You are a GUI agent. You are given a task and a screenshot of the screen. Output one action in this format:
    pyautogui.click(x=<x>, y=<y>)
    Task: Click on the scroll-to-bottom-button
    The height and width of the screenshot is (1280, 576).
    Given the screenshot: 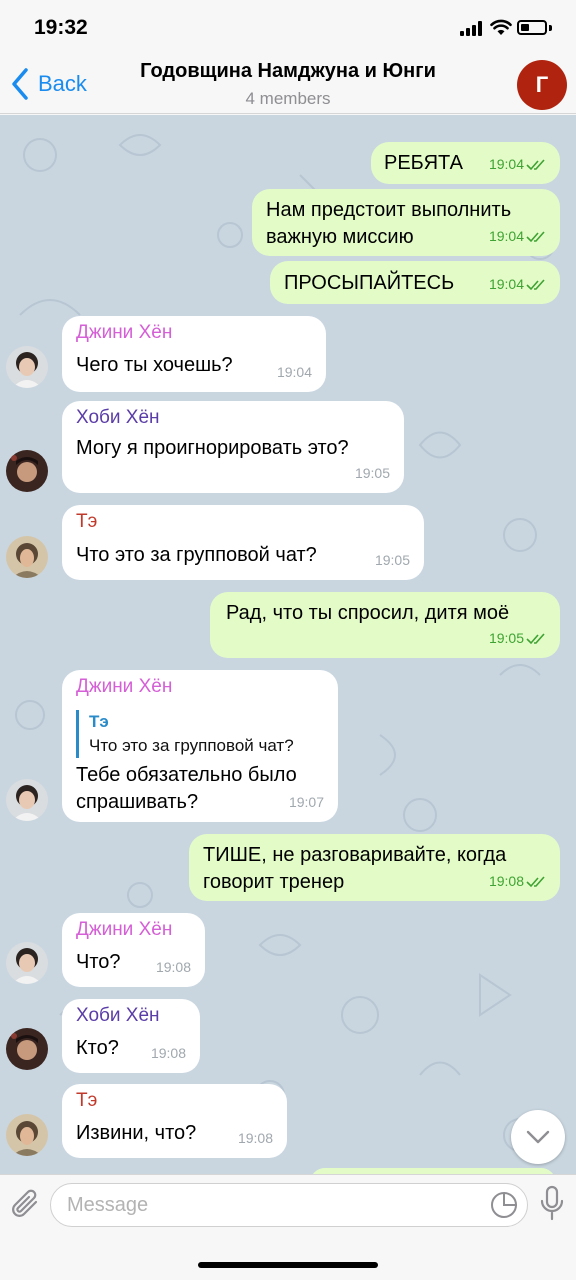 What is the action you would take?
    pyautogui.click(x=538, y=1137)
    